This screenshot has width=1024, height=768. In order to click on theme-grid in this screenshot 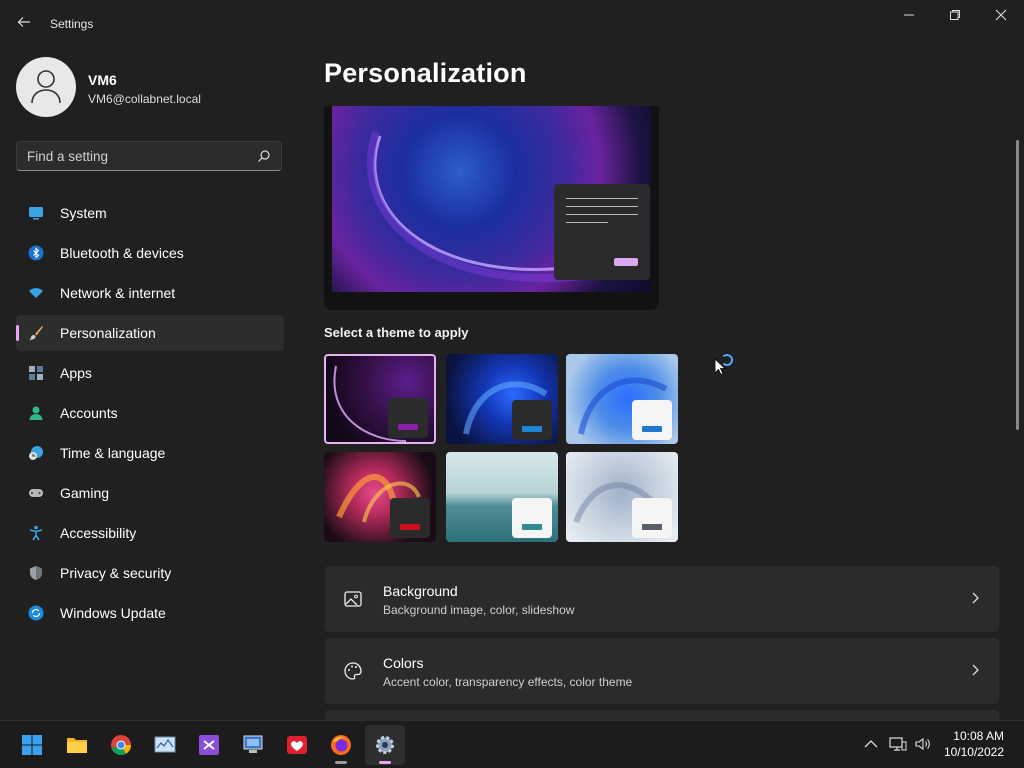, I will do `click(502, 449)`.